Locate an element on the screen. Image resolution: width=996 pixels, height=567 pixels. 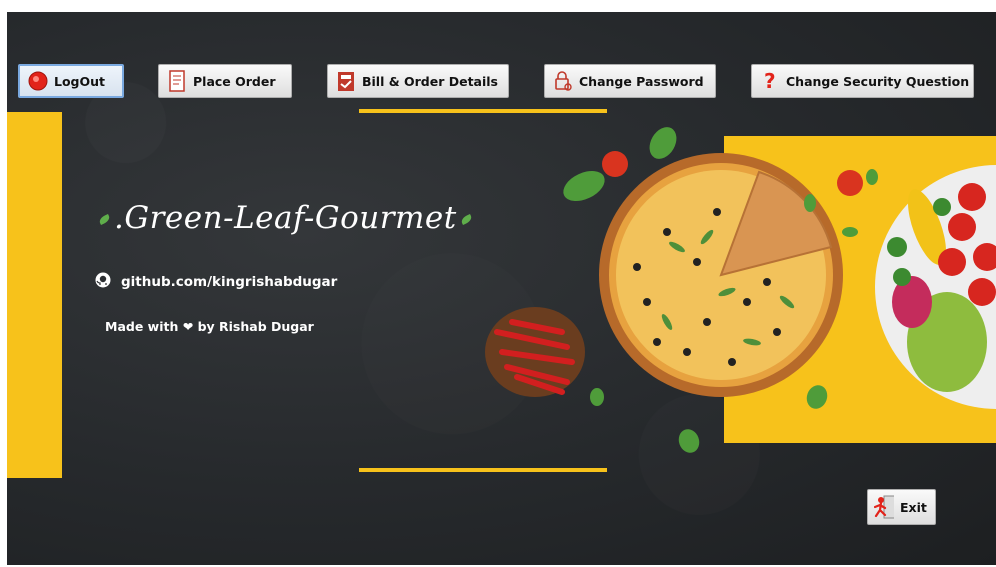
question-mark-icon: ? is located at coordinates (770, 81).